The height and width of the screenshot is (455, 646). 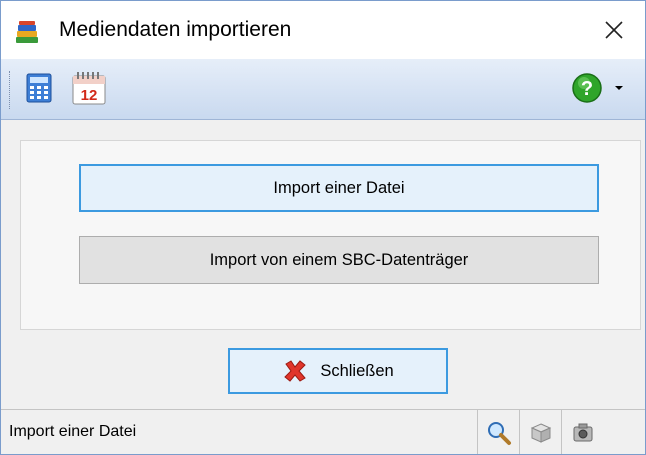 I want to click on camera-button, so click(x=582, y=432).